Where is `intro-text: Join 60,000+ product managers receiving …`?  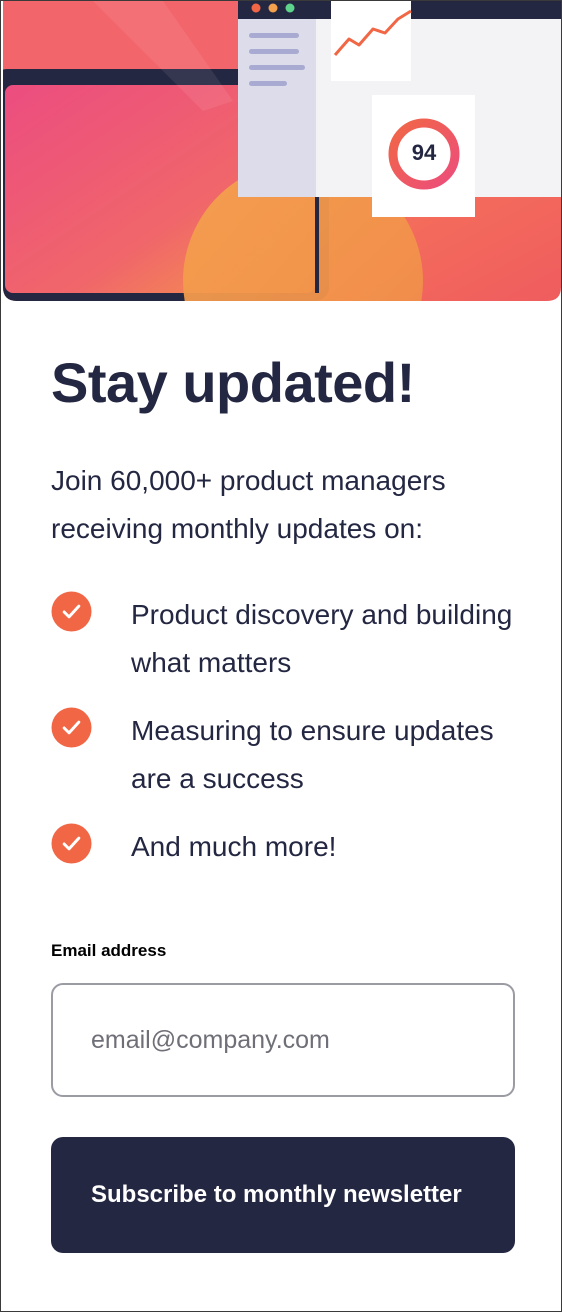
intro-text: Join 60,000+ product managers receiving … is located at coordinates (248, 504).